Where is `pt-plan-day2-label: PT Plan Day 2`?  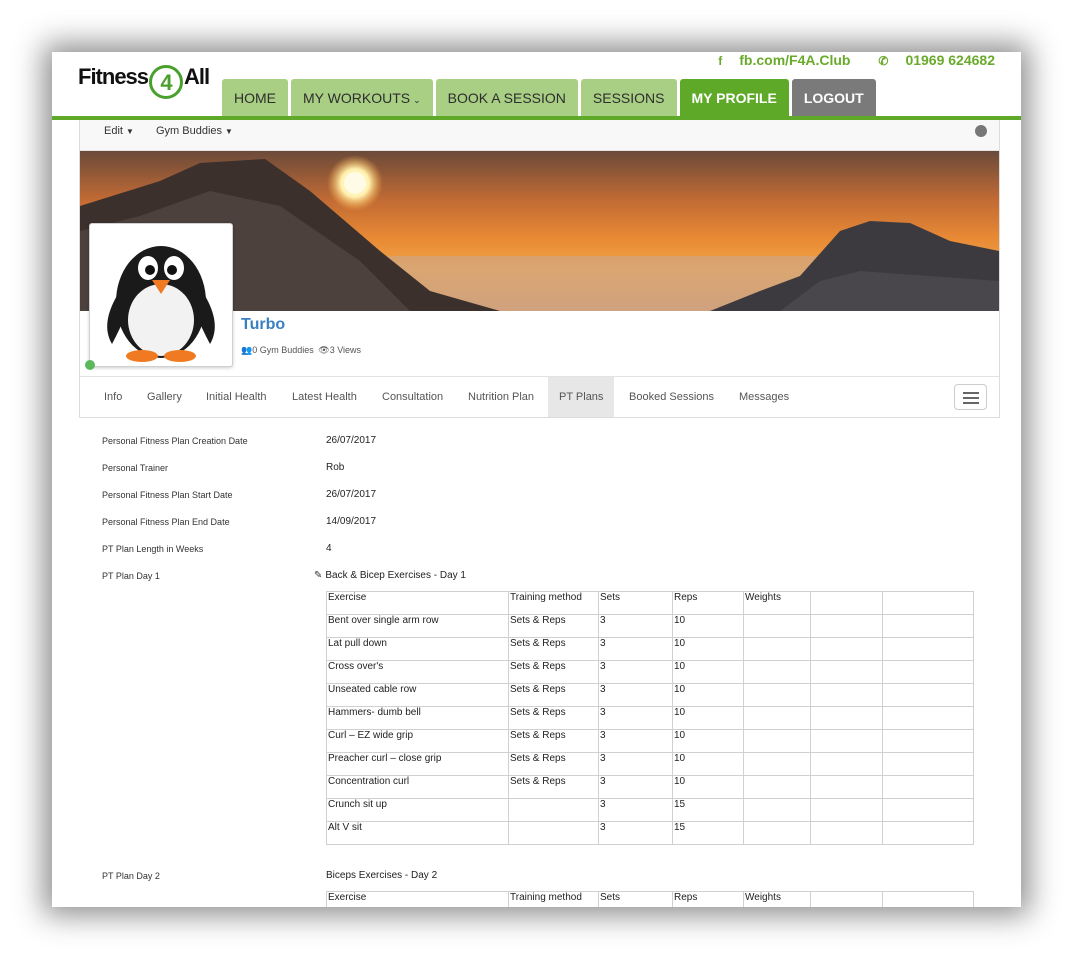 pt-plan-day2-label: PT Plan Day 2 is located at coordinates (131, 876).